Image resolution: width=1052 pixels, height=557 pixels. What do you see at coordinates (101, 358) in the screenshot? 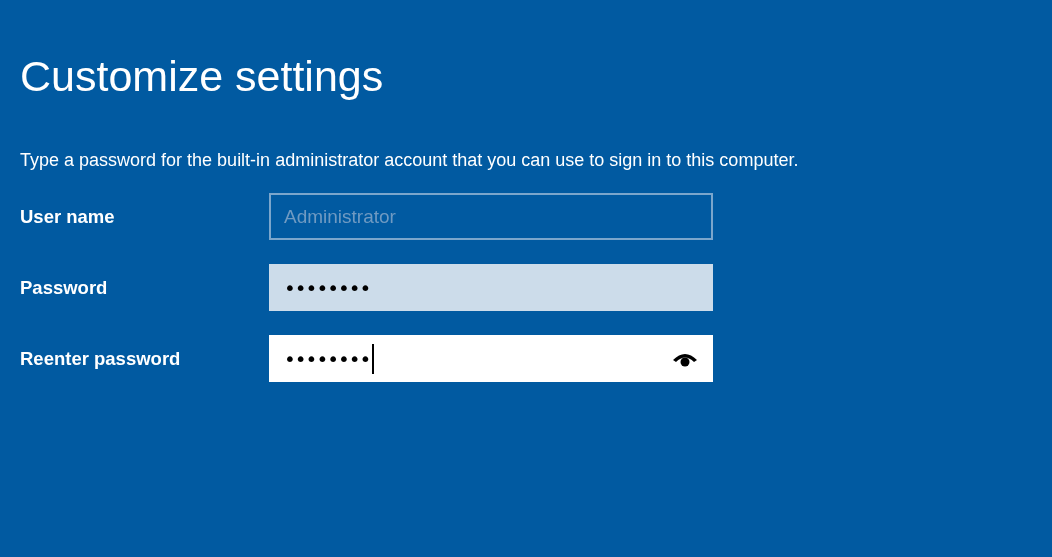
I see `field-label: Reenter password` at bounding box center [101, 358].